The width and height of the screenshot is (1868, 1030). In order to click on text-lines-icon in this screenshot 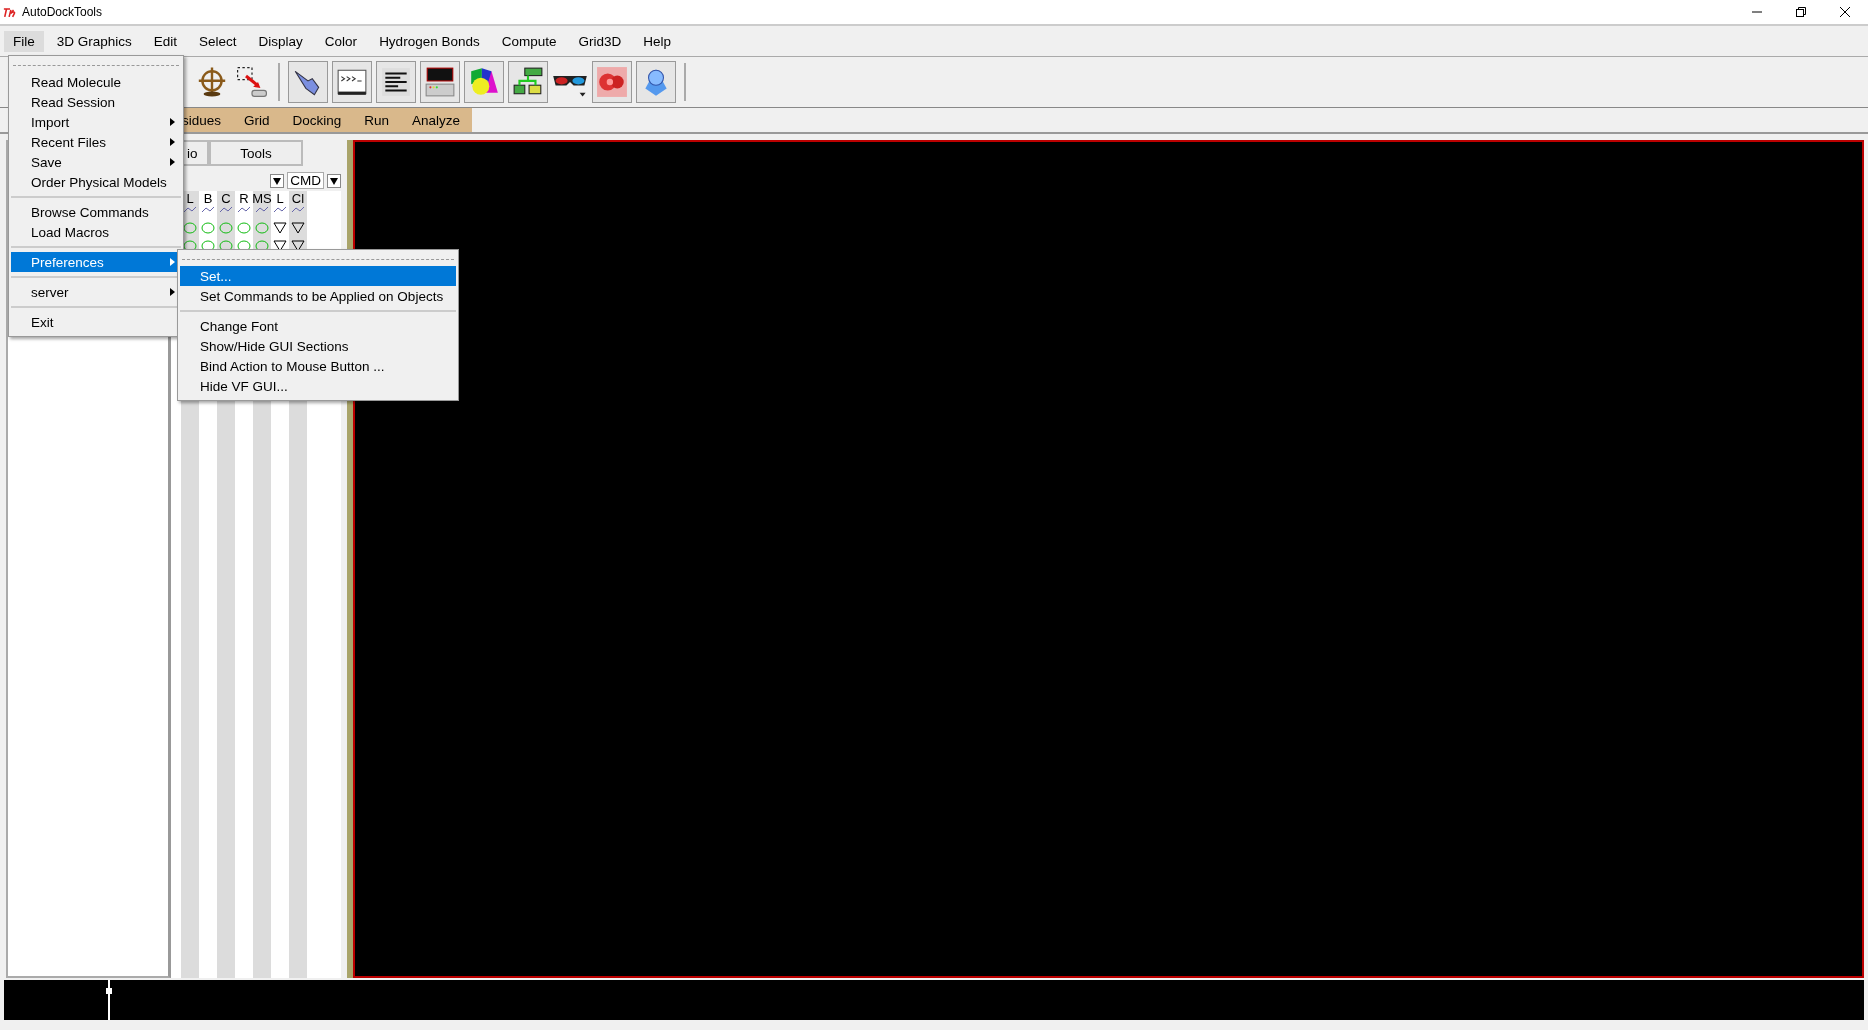, I will do `click(396, 82)`.